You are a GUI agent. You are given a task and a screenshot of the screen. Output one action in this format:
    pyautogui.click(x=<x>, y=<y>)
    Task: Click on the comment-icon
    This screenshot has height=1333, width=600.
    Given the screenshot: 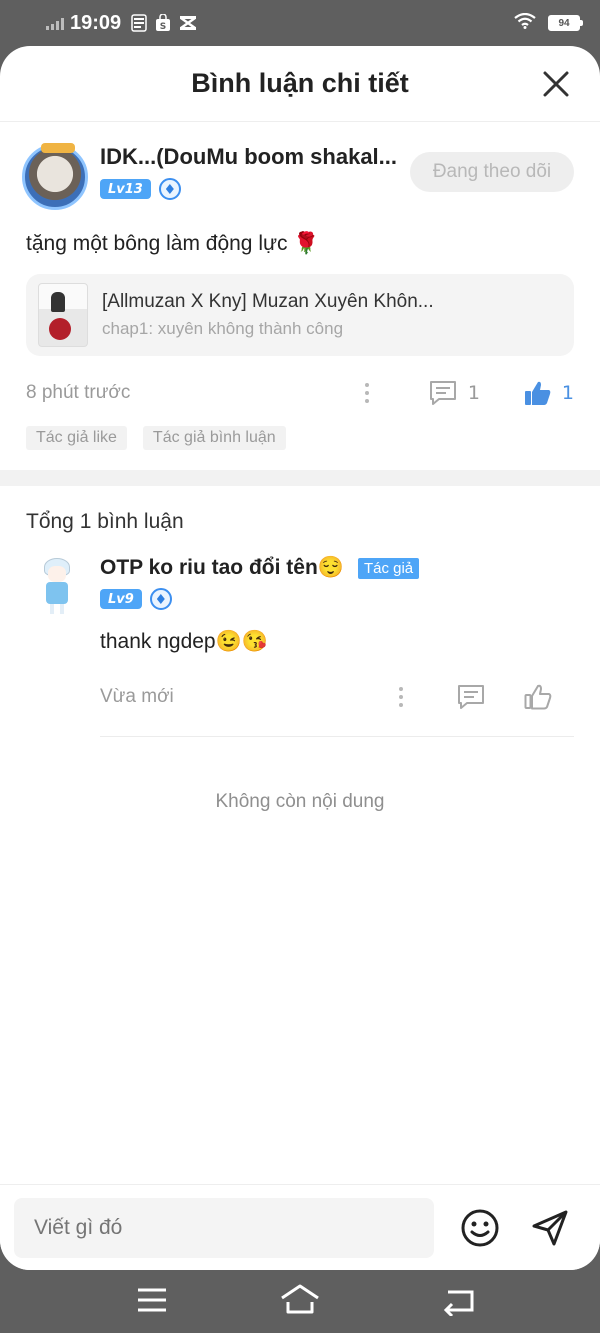 What is the action you would take?
    pyautogui.click(x=442, y=393)
    